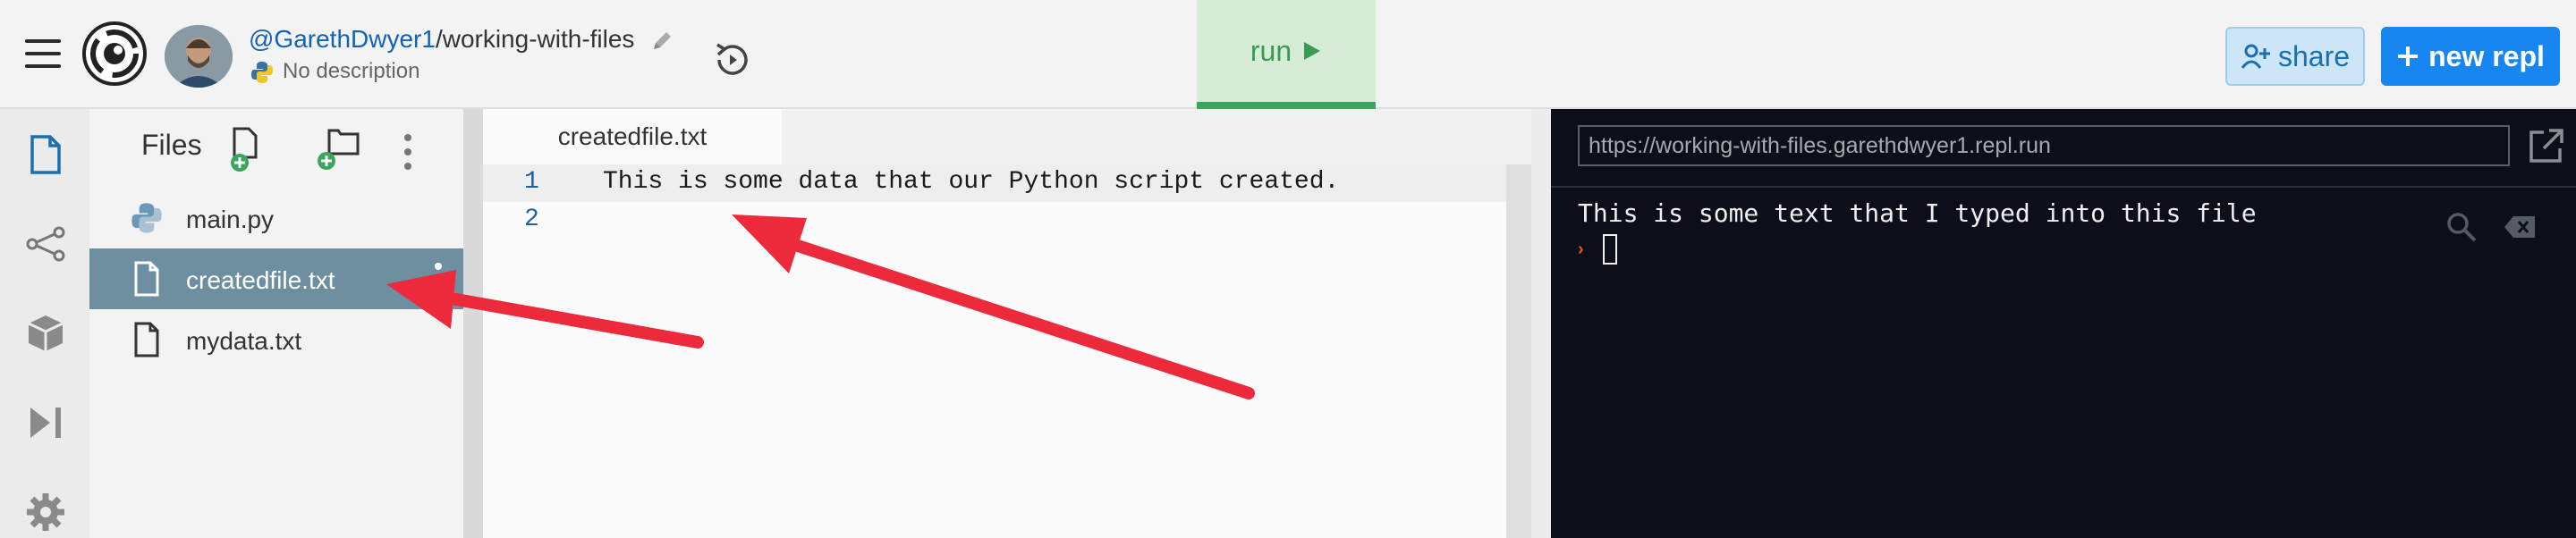 This screenshot has height=538, width=2576. What do you see at coordinates (339, 149) in the screenshot?
I see `add-folder-icon` at bounding box center [339, 149].